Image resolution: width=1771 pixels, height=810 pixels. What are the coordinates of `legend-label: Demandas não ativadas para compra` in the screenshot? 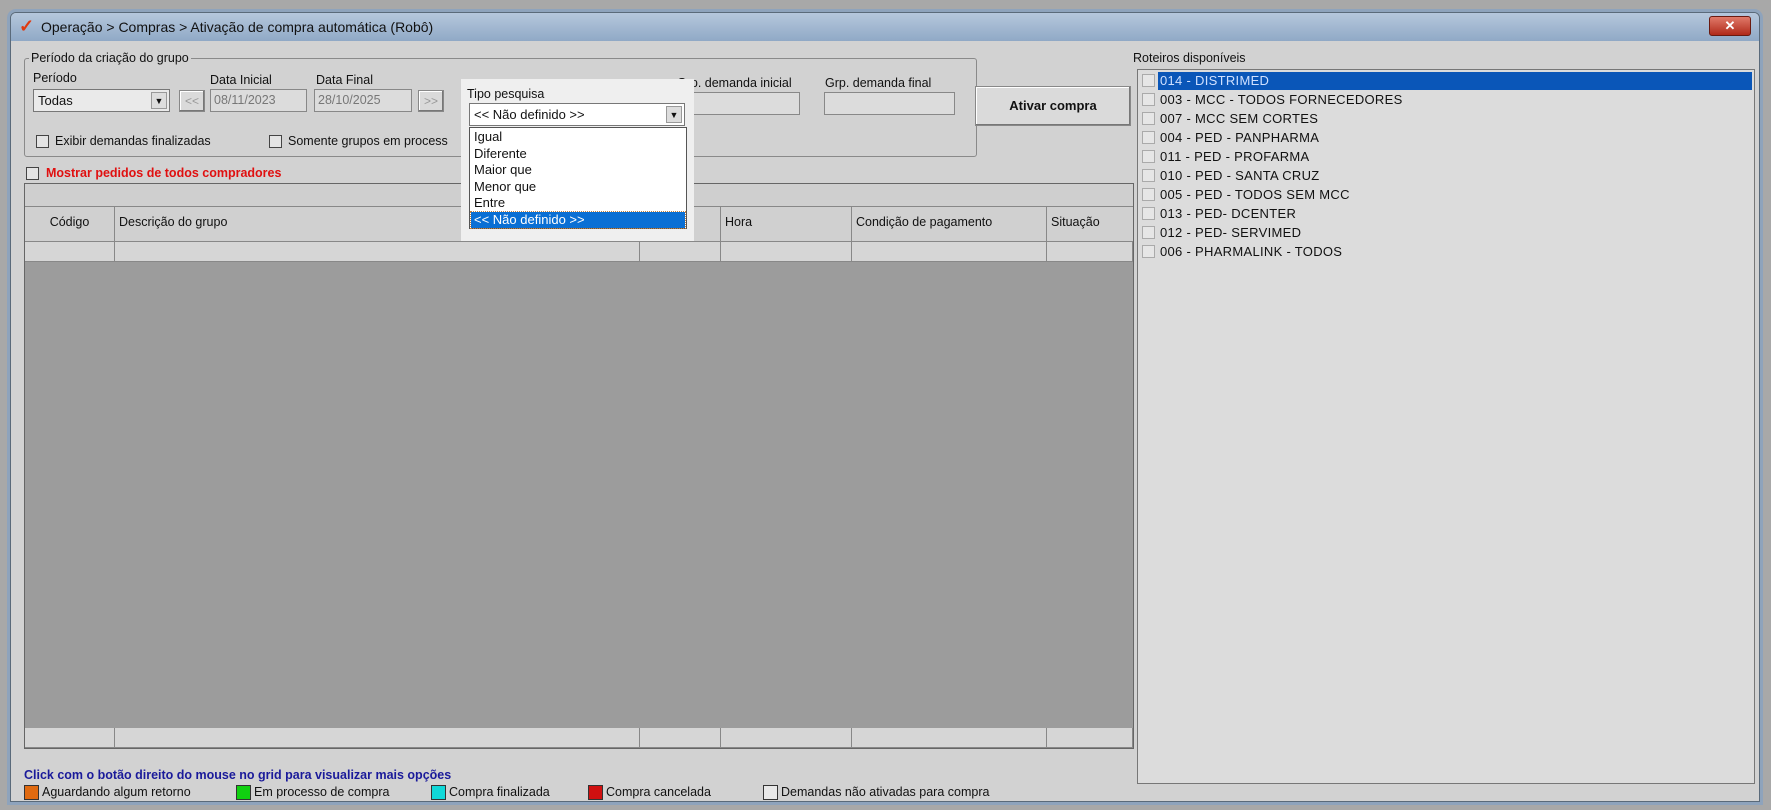 It's located at (885, 792).